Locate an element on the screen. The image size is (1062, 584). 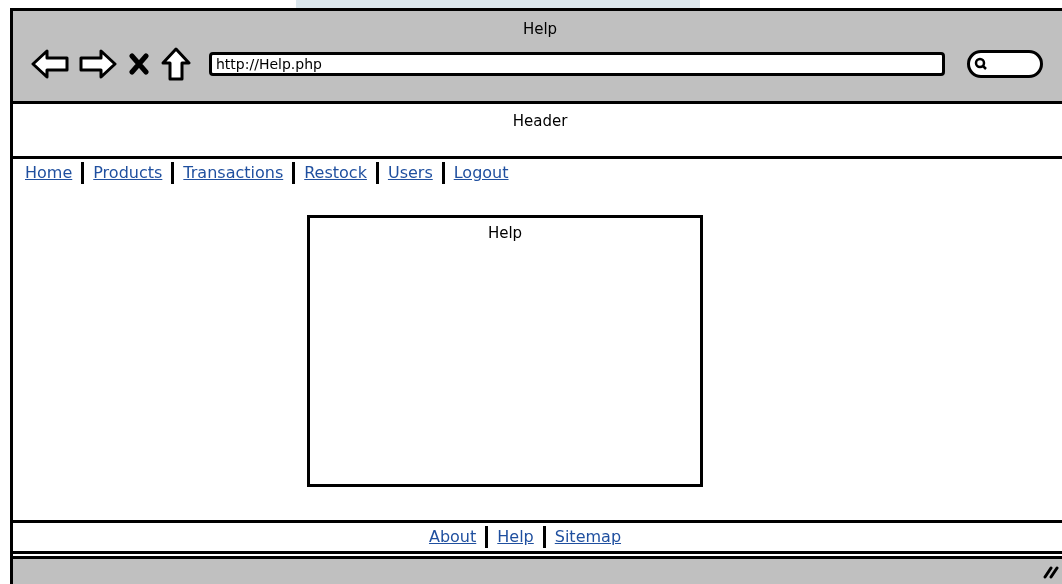
nav-link: Logout is located at coordinates (481, 173).